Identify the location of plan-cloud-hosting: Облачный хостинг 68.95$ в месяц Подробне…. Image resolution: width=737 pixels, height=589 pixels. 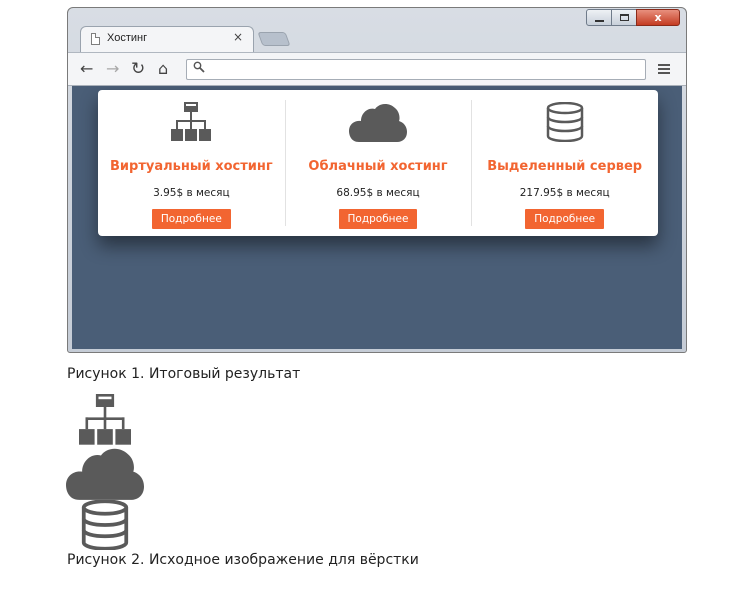
(378, 163).